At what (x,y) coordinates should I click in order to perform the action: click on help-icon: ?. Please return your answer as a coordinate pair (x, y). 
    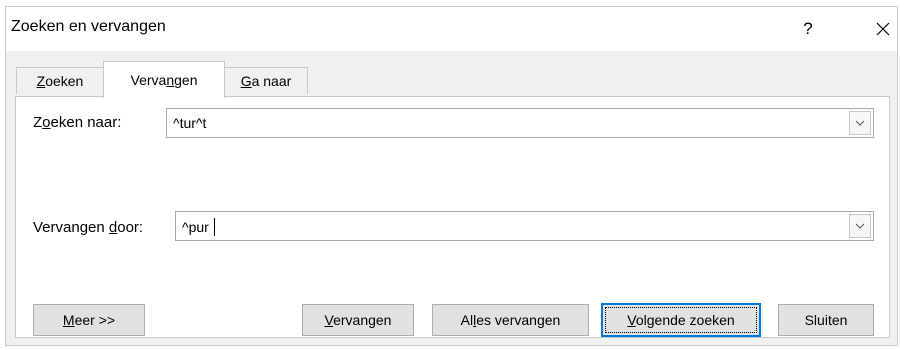
    Looking at the image, I should click on (808, 28).